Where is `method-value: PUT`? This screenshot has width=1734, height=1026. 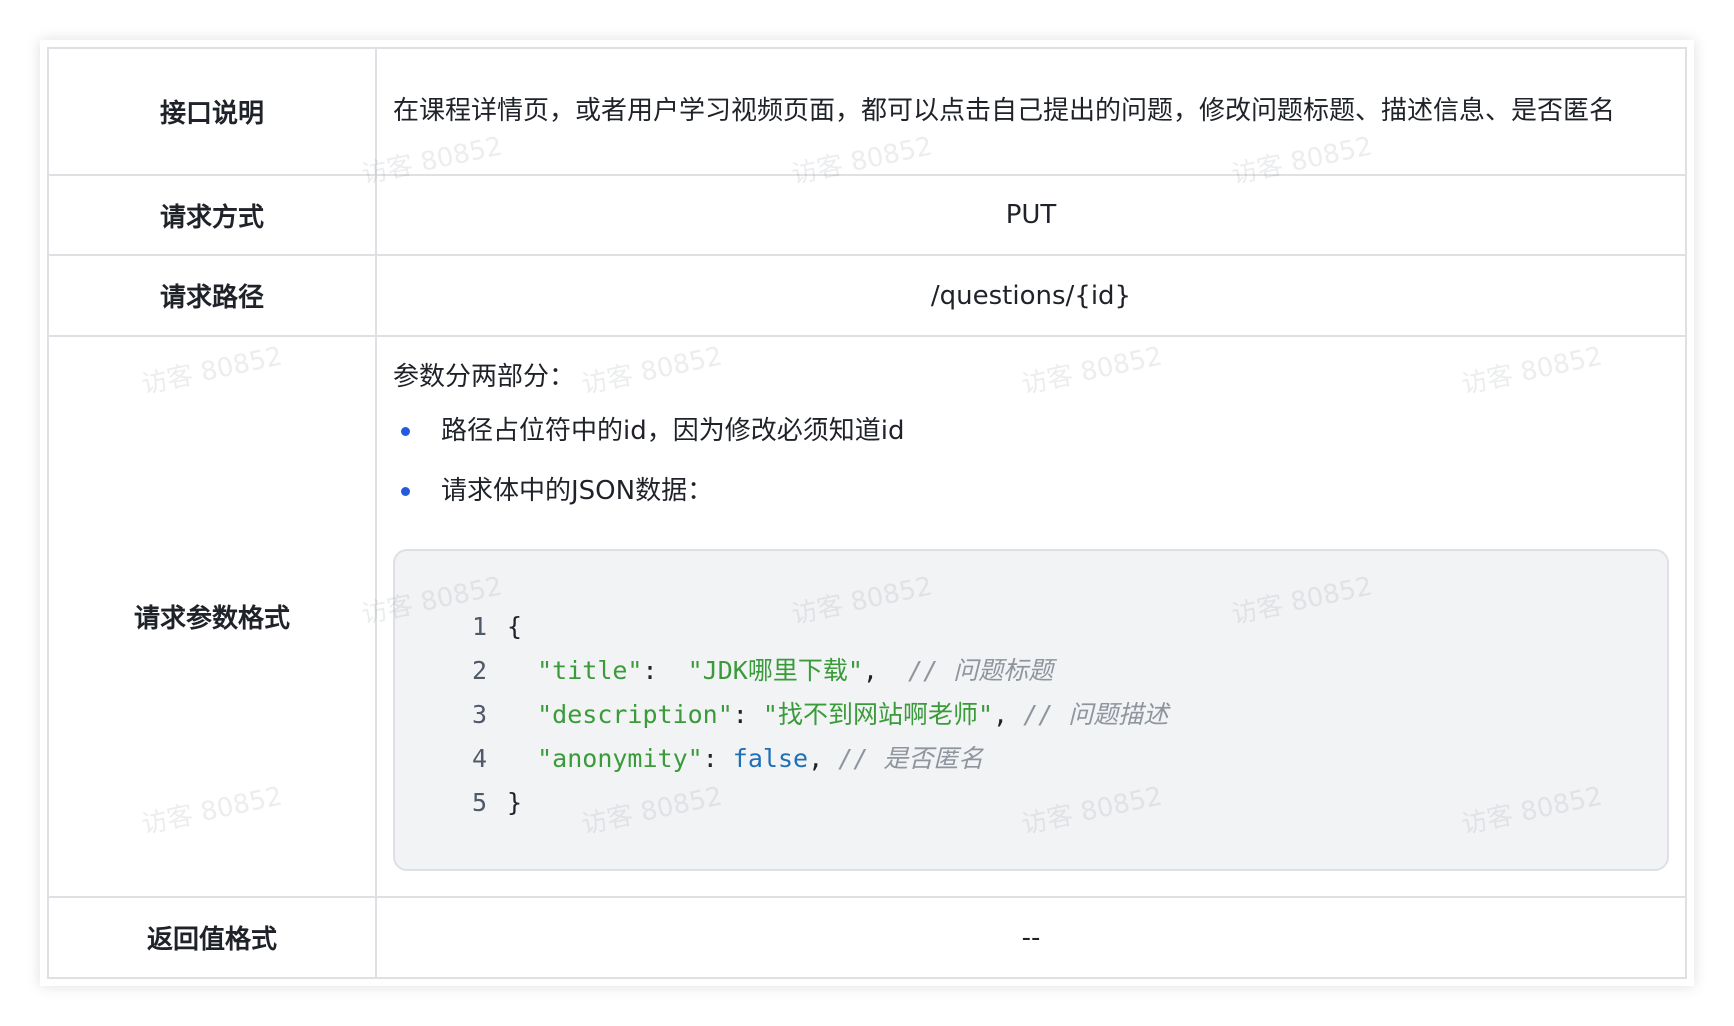 method-value: PUT is located at coordinates (1031, 215).